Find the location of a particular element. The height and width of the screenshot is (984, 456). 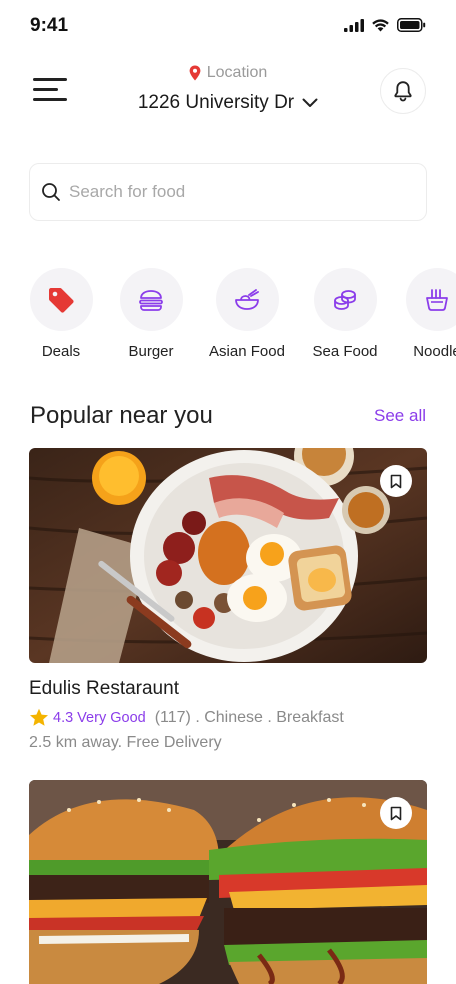

search-icon is located at coordinates (51, 192).